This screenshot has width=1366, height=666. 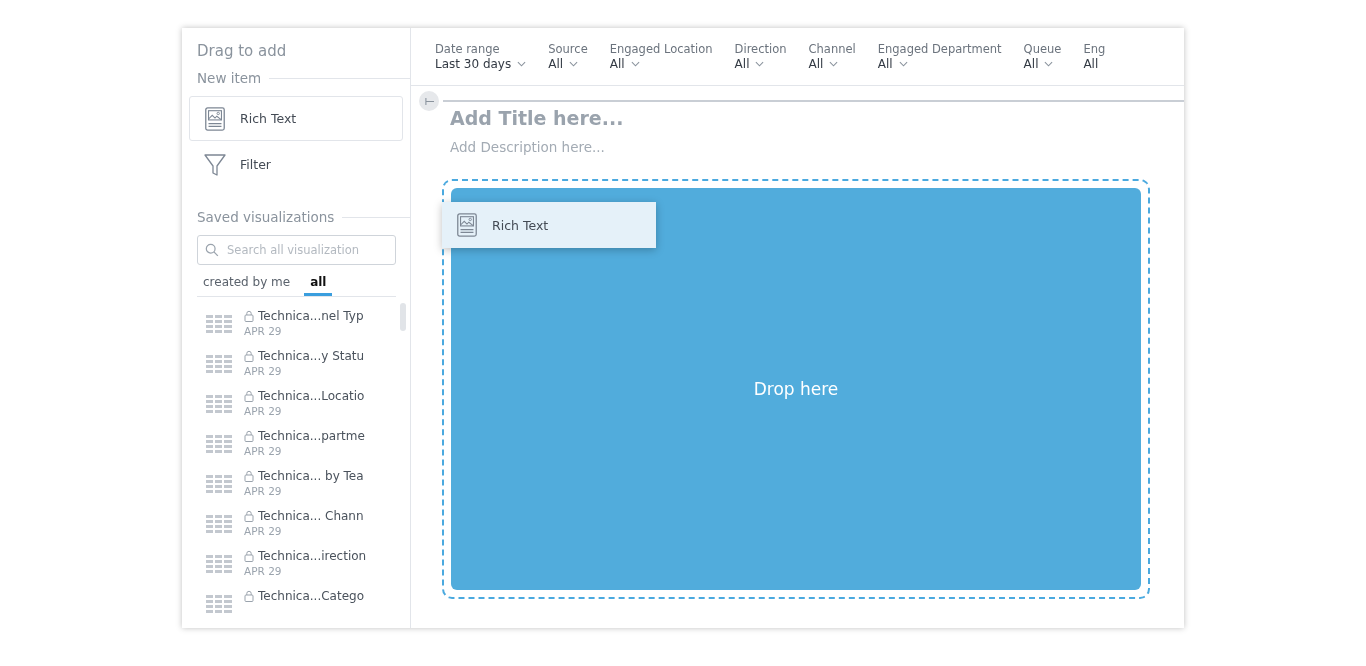 I want to click on search-icon, so click(x=212, y=250).